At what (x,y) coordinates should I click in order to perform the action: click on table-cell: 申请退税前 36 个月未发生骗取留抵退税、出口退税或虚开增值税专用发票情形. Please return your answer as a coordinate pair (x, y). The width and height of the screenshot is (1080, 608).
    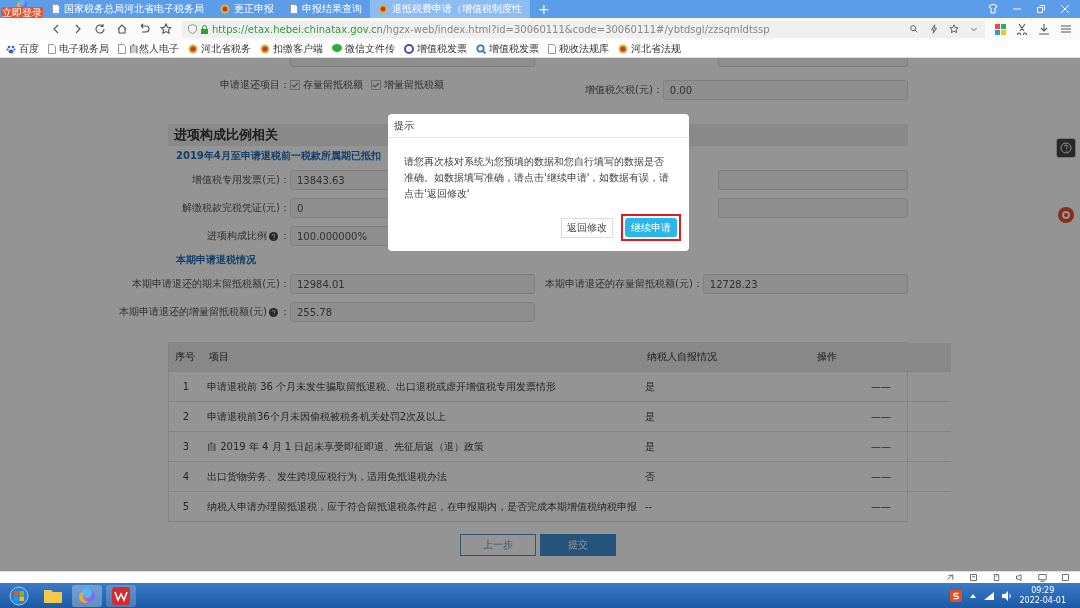
    Looking at the image, I should click on (422, 386).